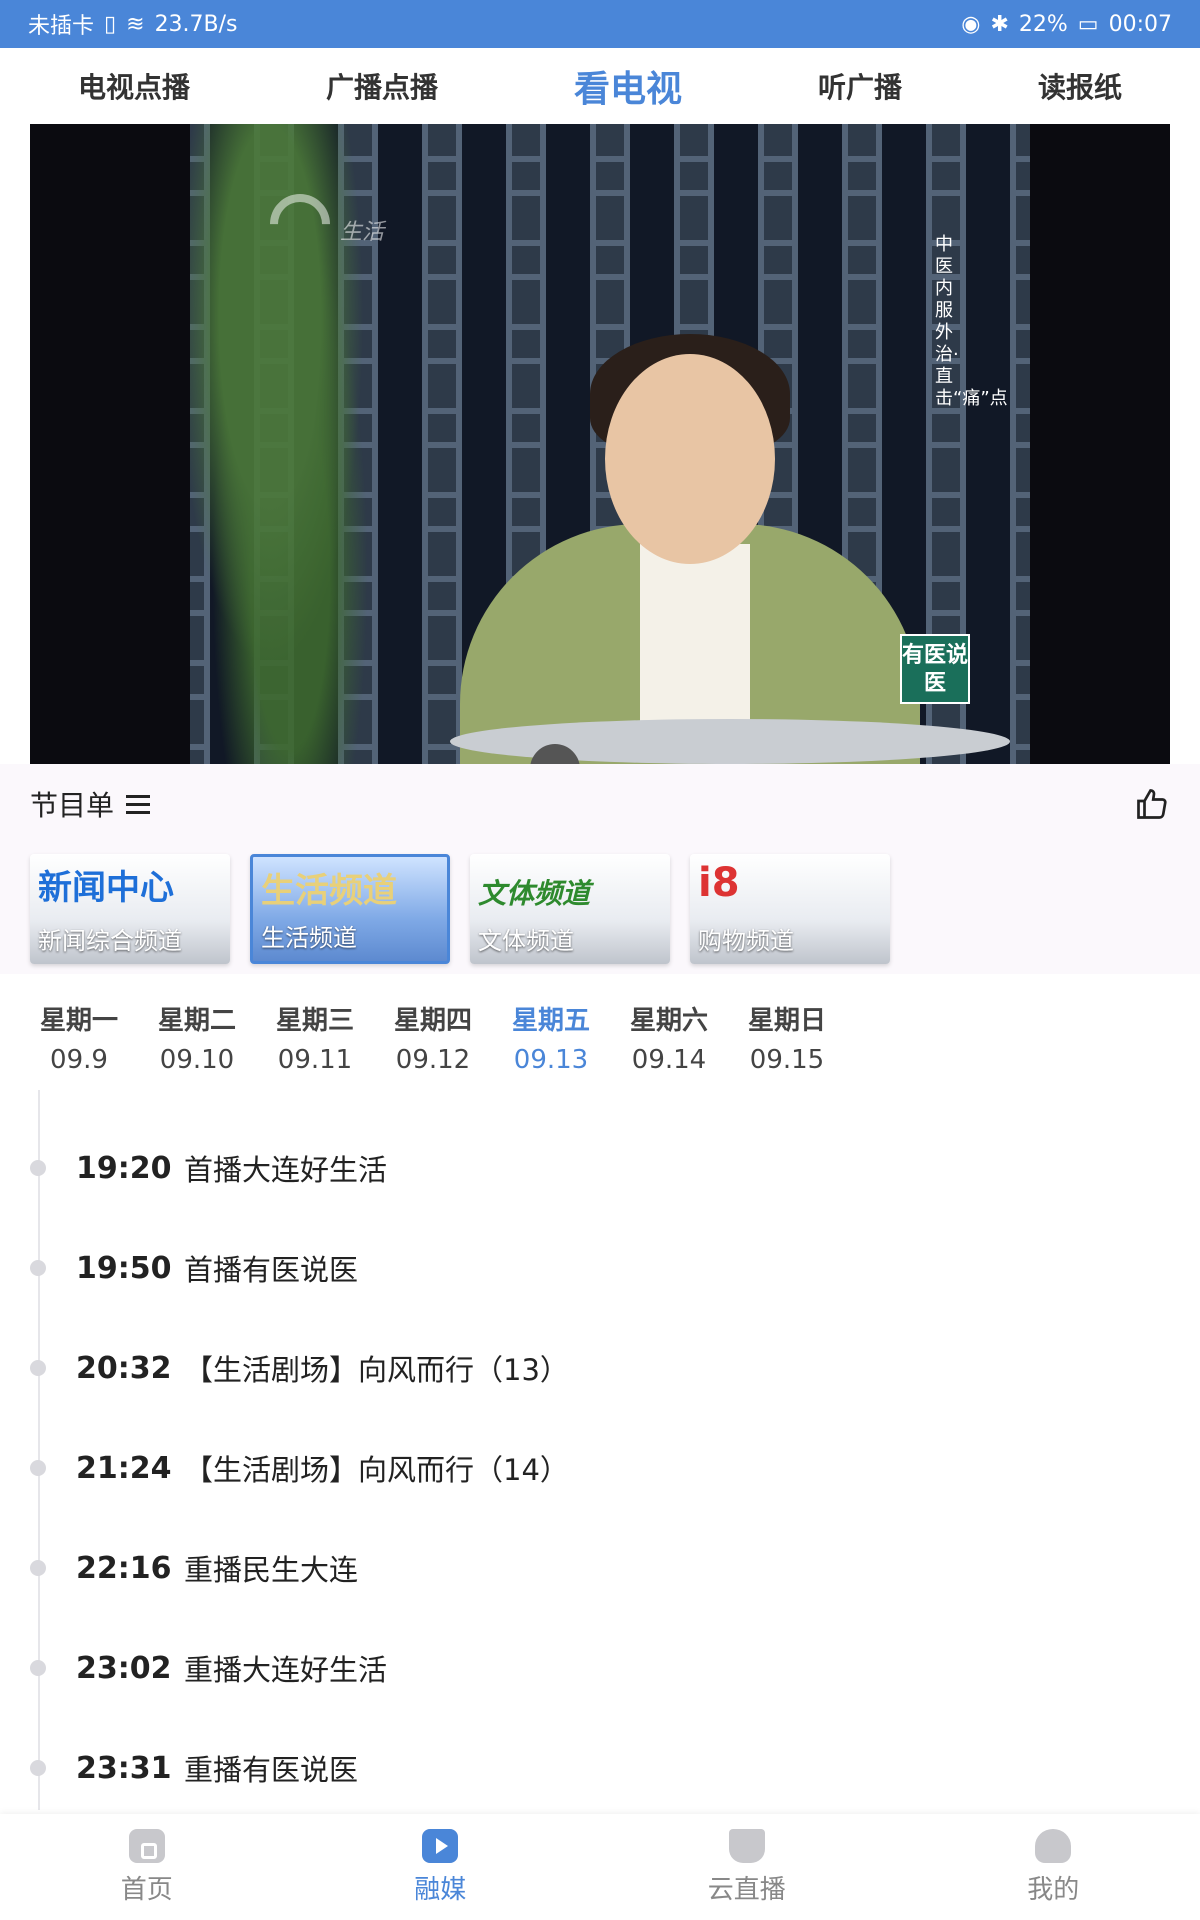 The image size is (1200, 1920). I want to click on home-icon, so click(146, 1845).